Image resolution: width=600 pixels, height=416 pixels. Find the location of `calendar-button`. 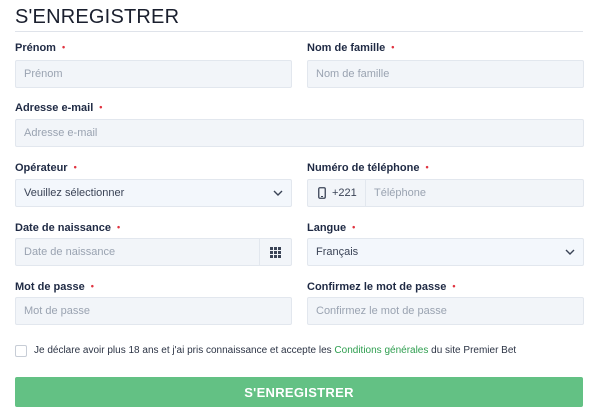

calendar-button is located at coordinates (275, 252).